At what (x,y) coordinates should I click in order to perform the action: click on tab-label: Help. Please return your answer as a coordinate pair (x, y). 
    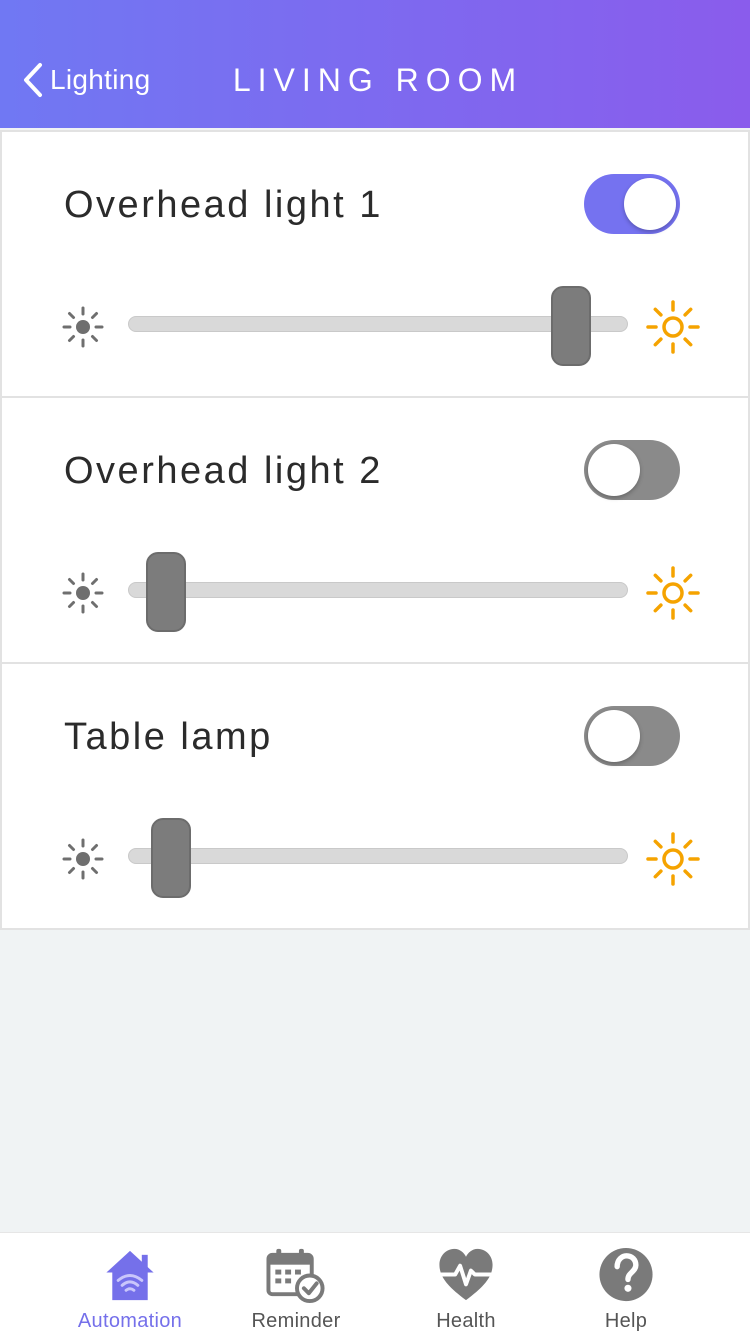
    Looking at the image, I should click on (626, 1321).